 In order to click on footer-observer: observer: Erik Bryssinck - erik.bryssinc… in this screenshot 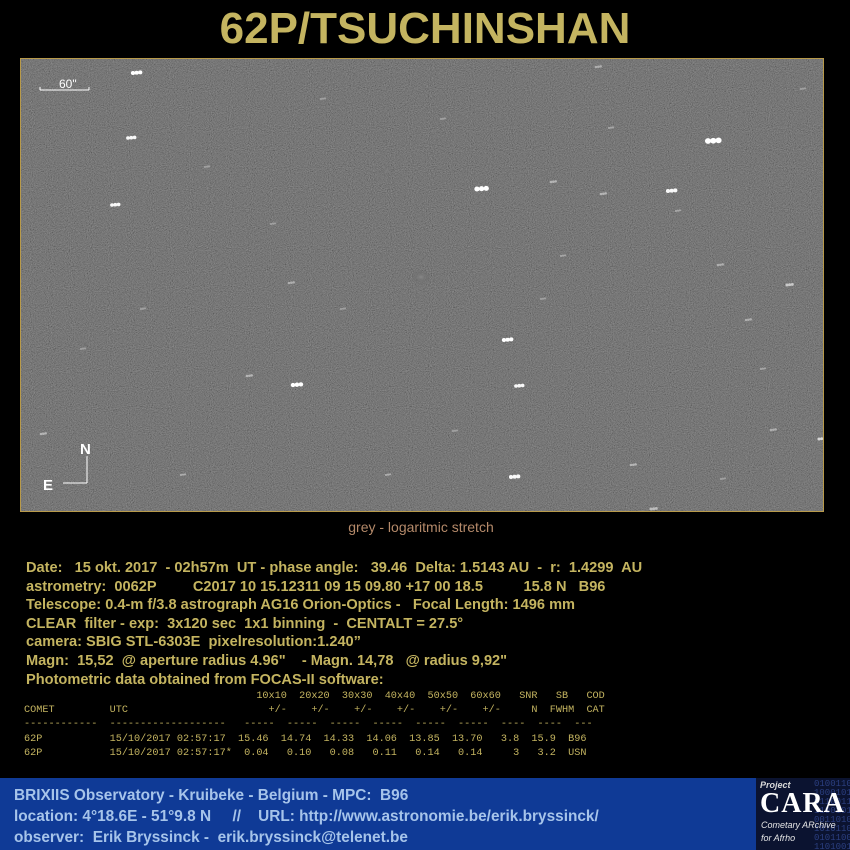, I will do `click(211, 837)`.